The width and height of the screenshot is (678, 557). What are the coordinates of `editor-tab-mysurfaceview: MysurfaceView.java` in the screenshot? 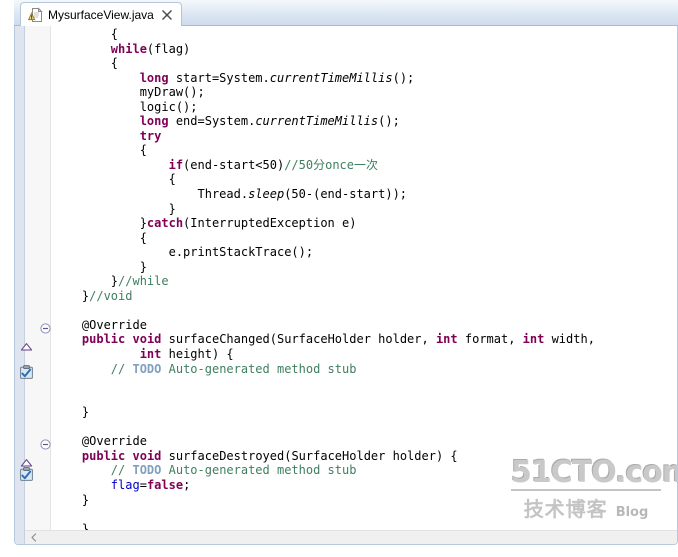 It's located at (101, 14).